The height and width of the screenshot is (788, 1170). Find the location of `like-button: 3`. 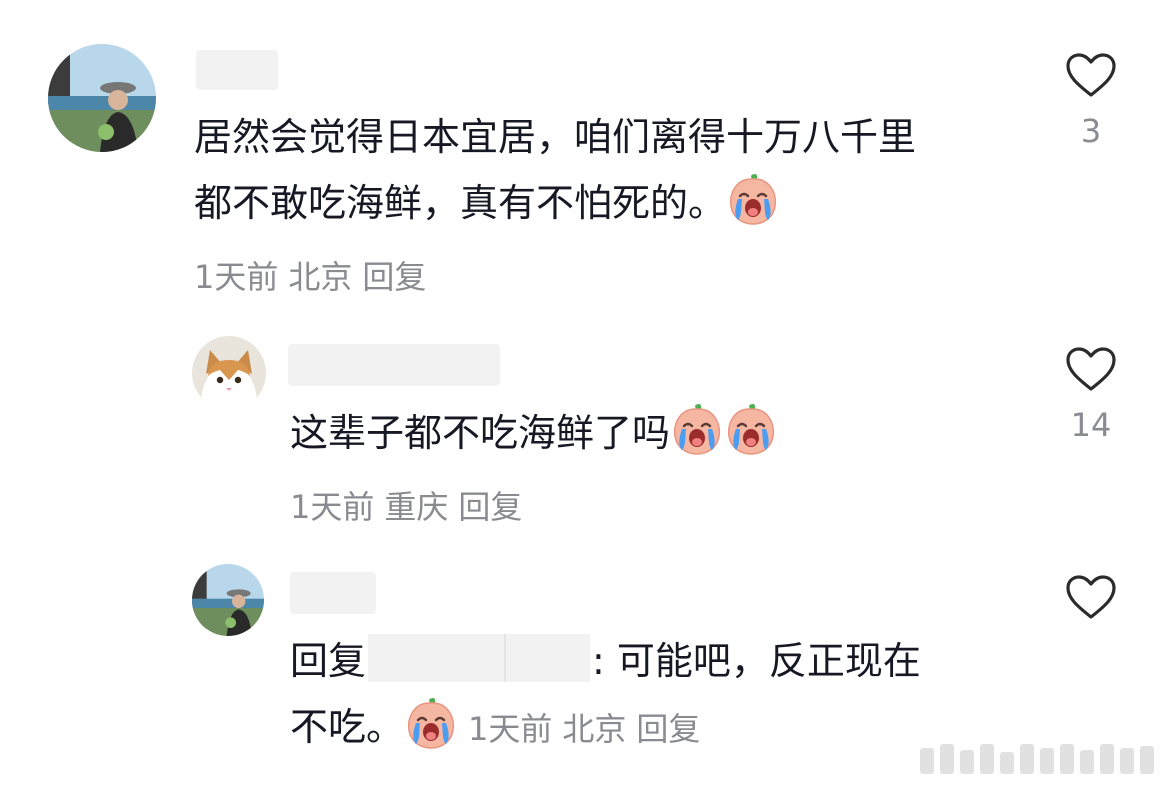

like-button: 3 is located at coordinates (1091, 101).